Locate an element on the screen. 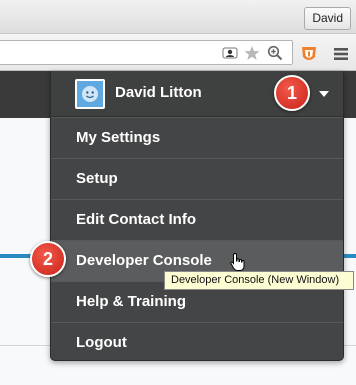 This screenshot has width=356, height=385. menu-item-my-settings: My Settings is located at coordinates (197, 137).